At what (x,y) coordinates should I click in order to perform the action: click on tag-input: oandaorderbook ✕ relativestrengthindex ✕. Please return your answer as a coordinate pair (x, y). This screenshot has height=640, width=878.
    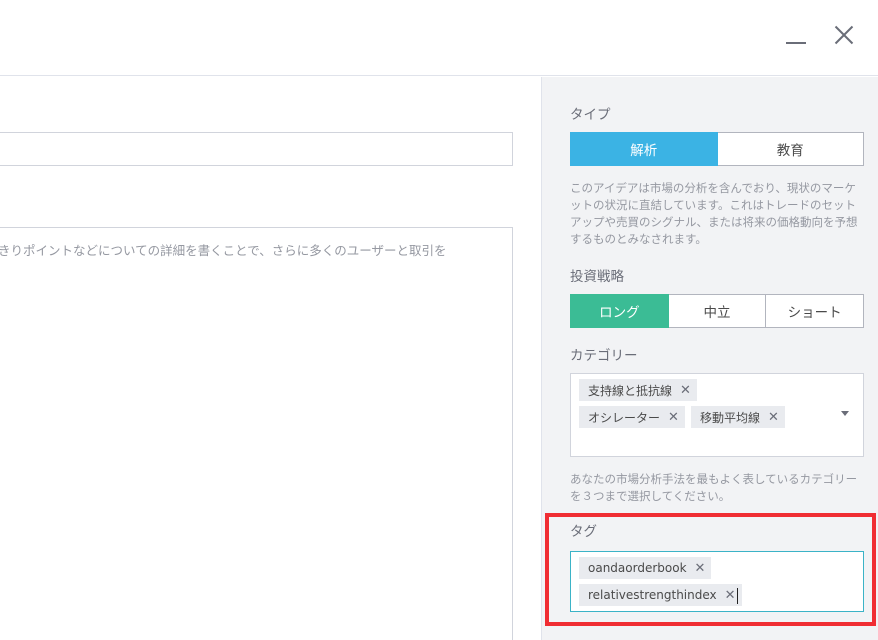
    Looking at the image, I should click on (717, 581).